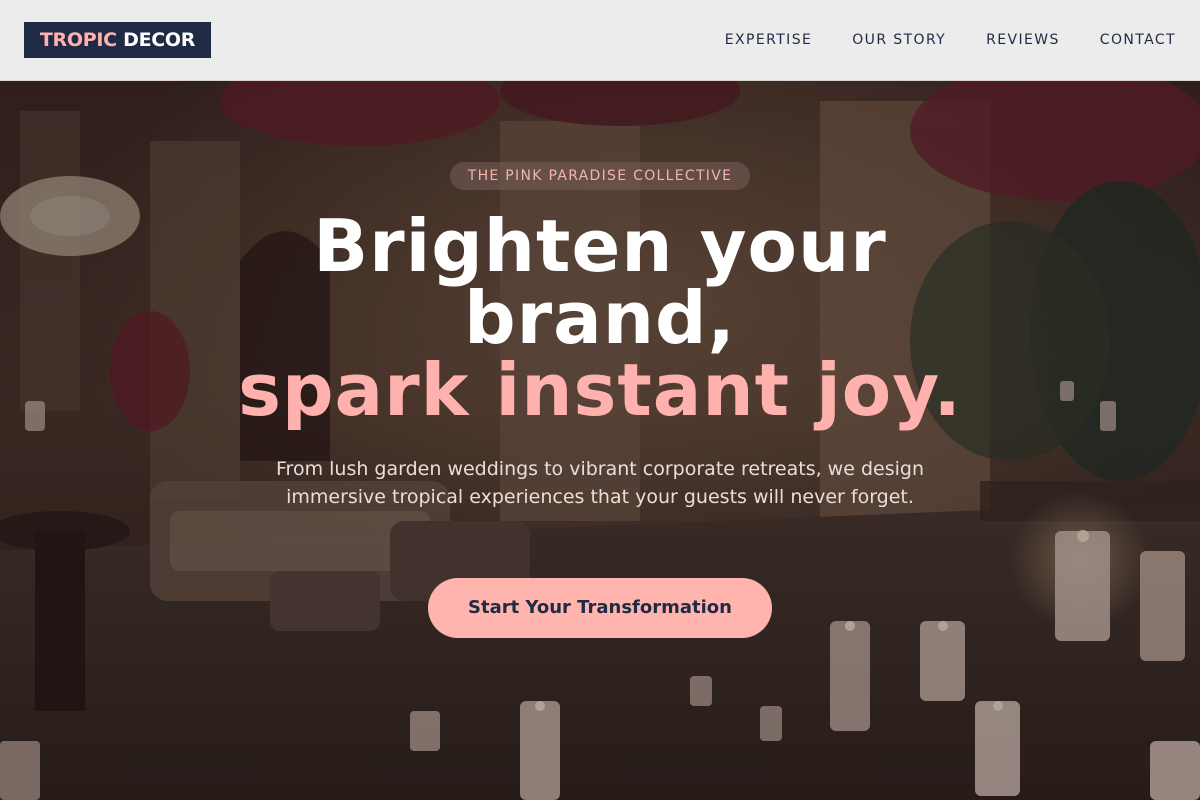 The image size is (1200, 800). I want to click on nav-link-reviews: REVIEWS, so click(1023, 40).